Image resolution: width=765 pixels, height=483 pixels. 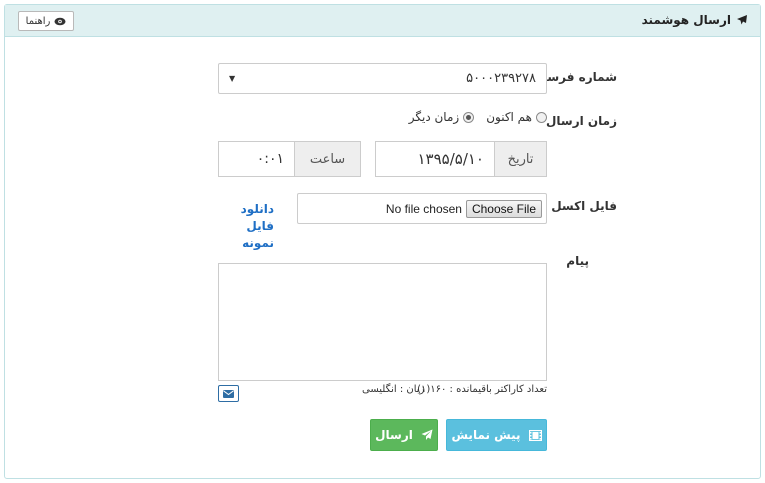 What do you see at coordinates (503, 208) in the screenshot?
I see `choose-file-button: Choose File` at bounding box center [503, 208].